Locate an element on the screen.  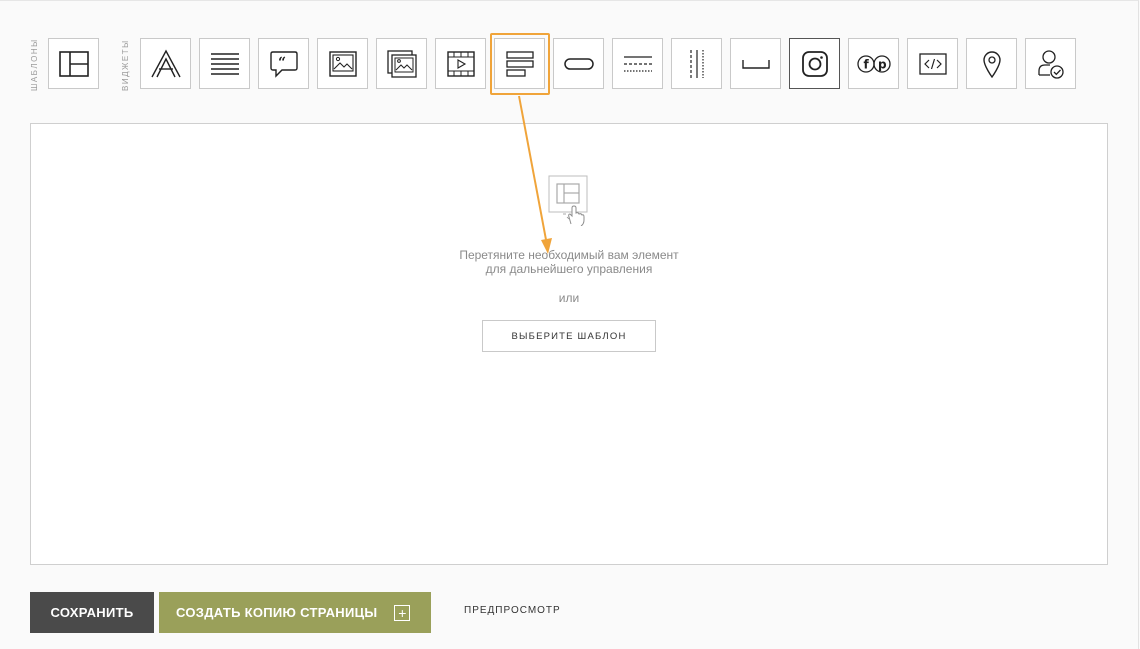
svg-text: f is located at coordinates (866, 64).